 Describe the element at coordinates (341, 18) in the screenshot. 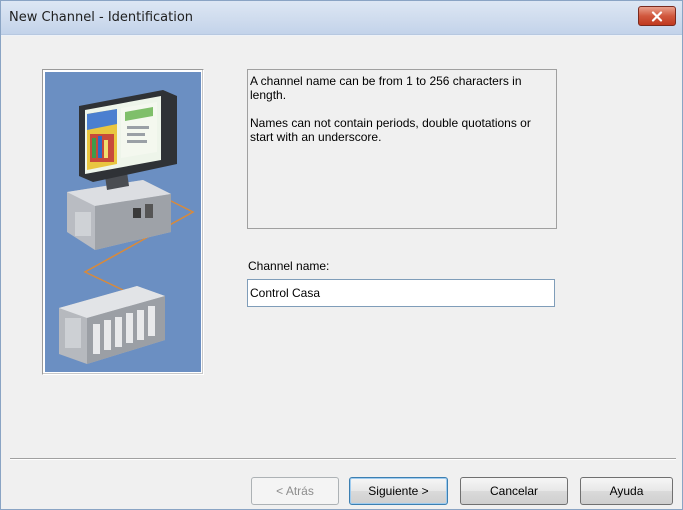

I see `title-bar: New Channel - Identification` at that location.